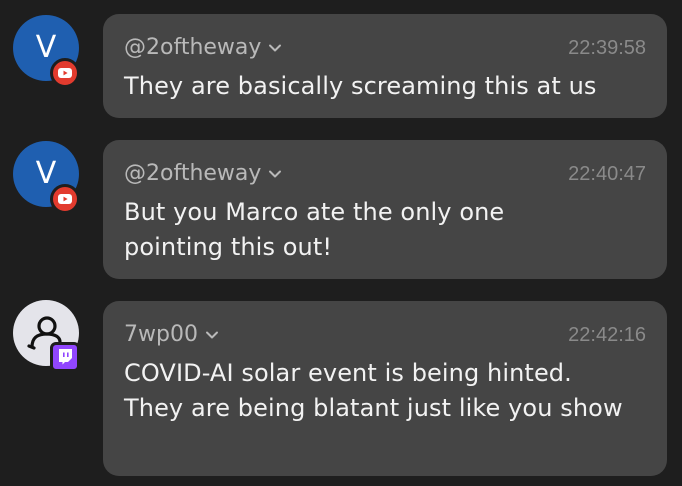  What do you see at coordinates (607, 48) in the screenshot?
I see `timestamp: 22:39:58` at bounding box center [607, 48].